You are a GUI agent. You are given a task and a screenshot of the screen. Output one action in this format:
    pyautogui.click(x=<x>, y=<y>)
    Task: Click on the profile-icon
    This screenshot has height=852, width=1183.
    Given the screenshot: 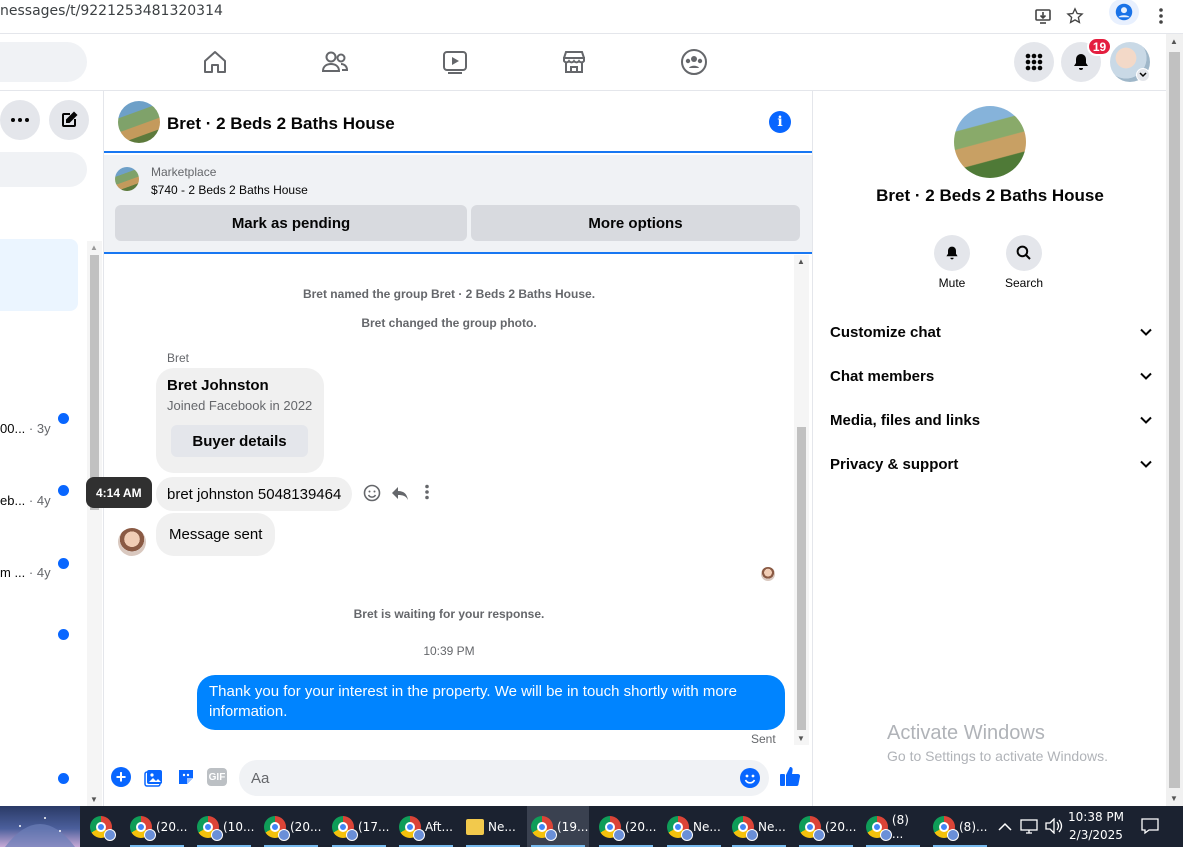 What is the action you would take?
    pyautogui.click(x=1124, y=12)
    